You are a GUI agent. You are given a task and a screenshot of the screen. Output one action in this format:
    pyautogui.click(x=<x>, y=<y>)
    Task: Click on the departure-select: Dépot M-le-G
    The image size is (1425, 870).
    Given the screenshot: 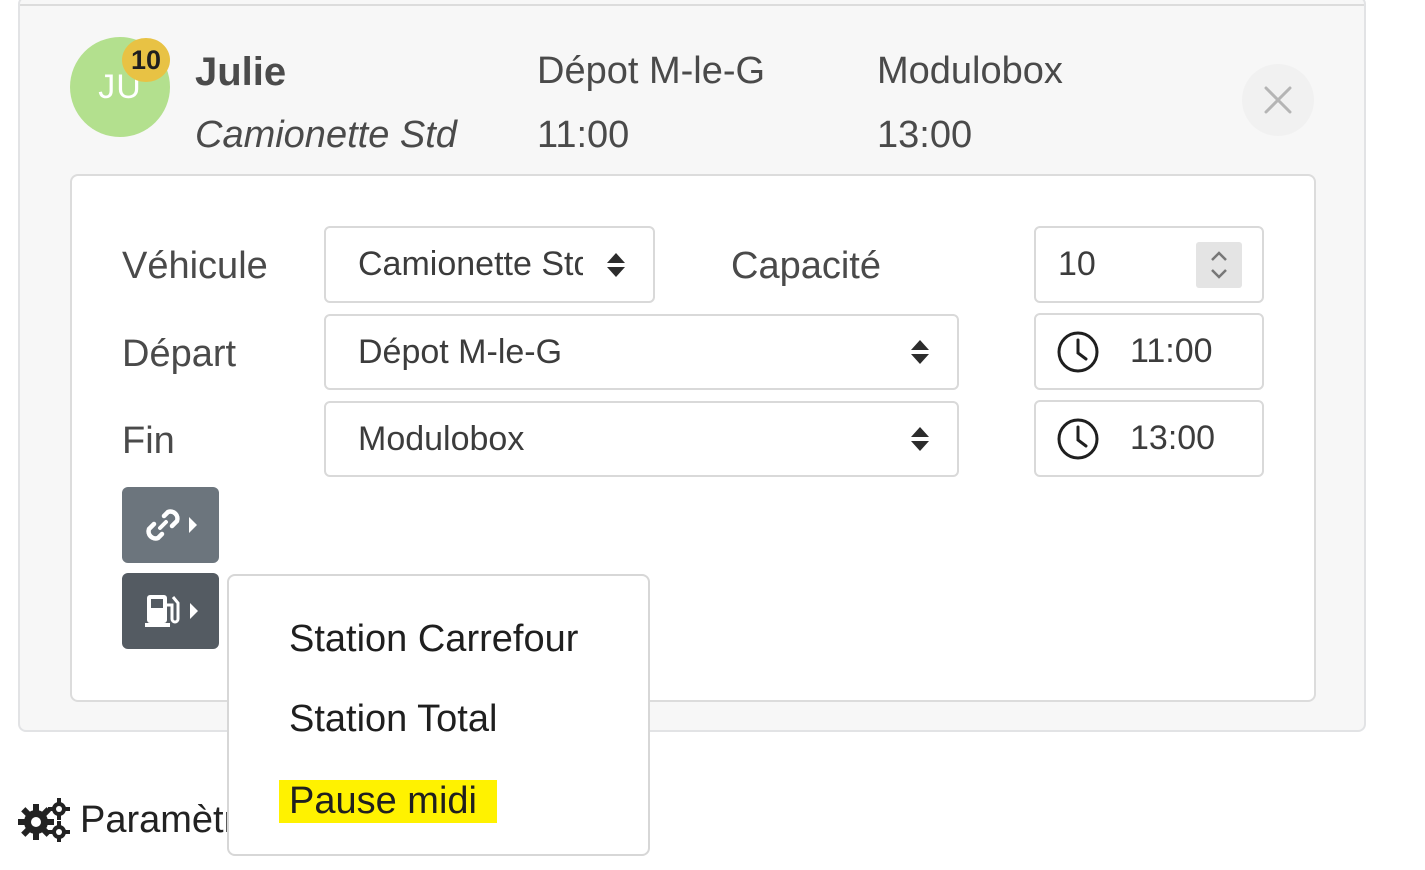 What is the action you would take?
    pyautogui.click(x=641, y=352)
    